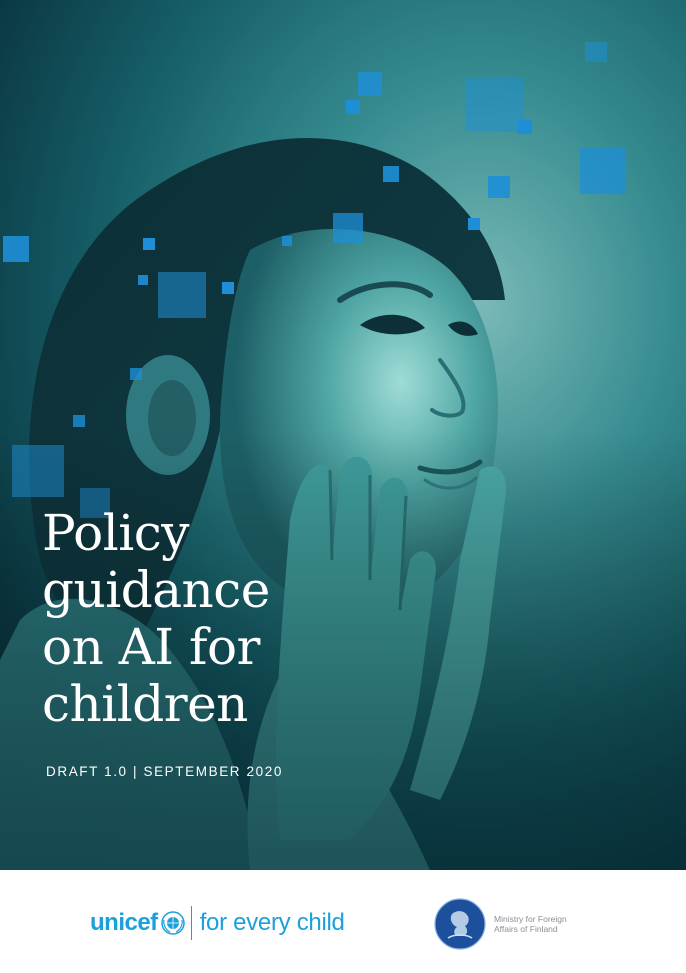 Image resolution: width=686 pixels, height=973 pixels. I want to click on globe-wreath-icon, so click(172, 923).